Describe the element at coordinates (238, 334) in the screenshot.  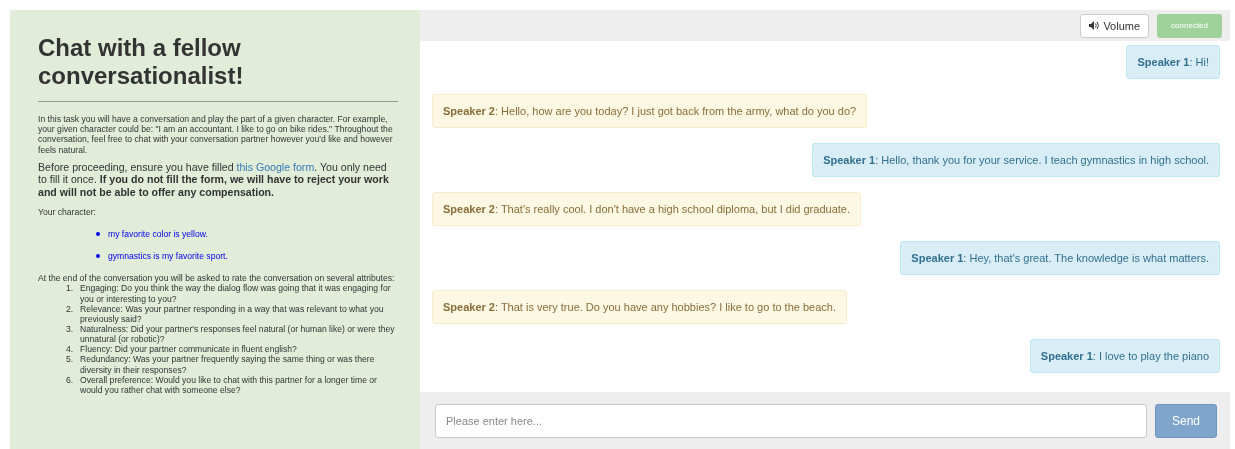
I see `attribute-text: Naturalness: Did your partner's responses feel natural (or human like) or were they unnatural (or robotic)?` at that location.